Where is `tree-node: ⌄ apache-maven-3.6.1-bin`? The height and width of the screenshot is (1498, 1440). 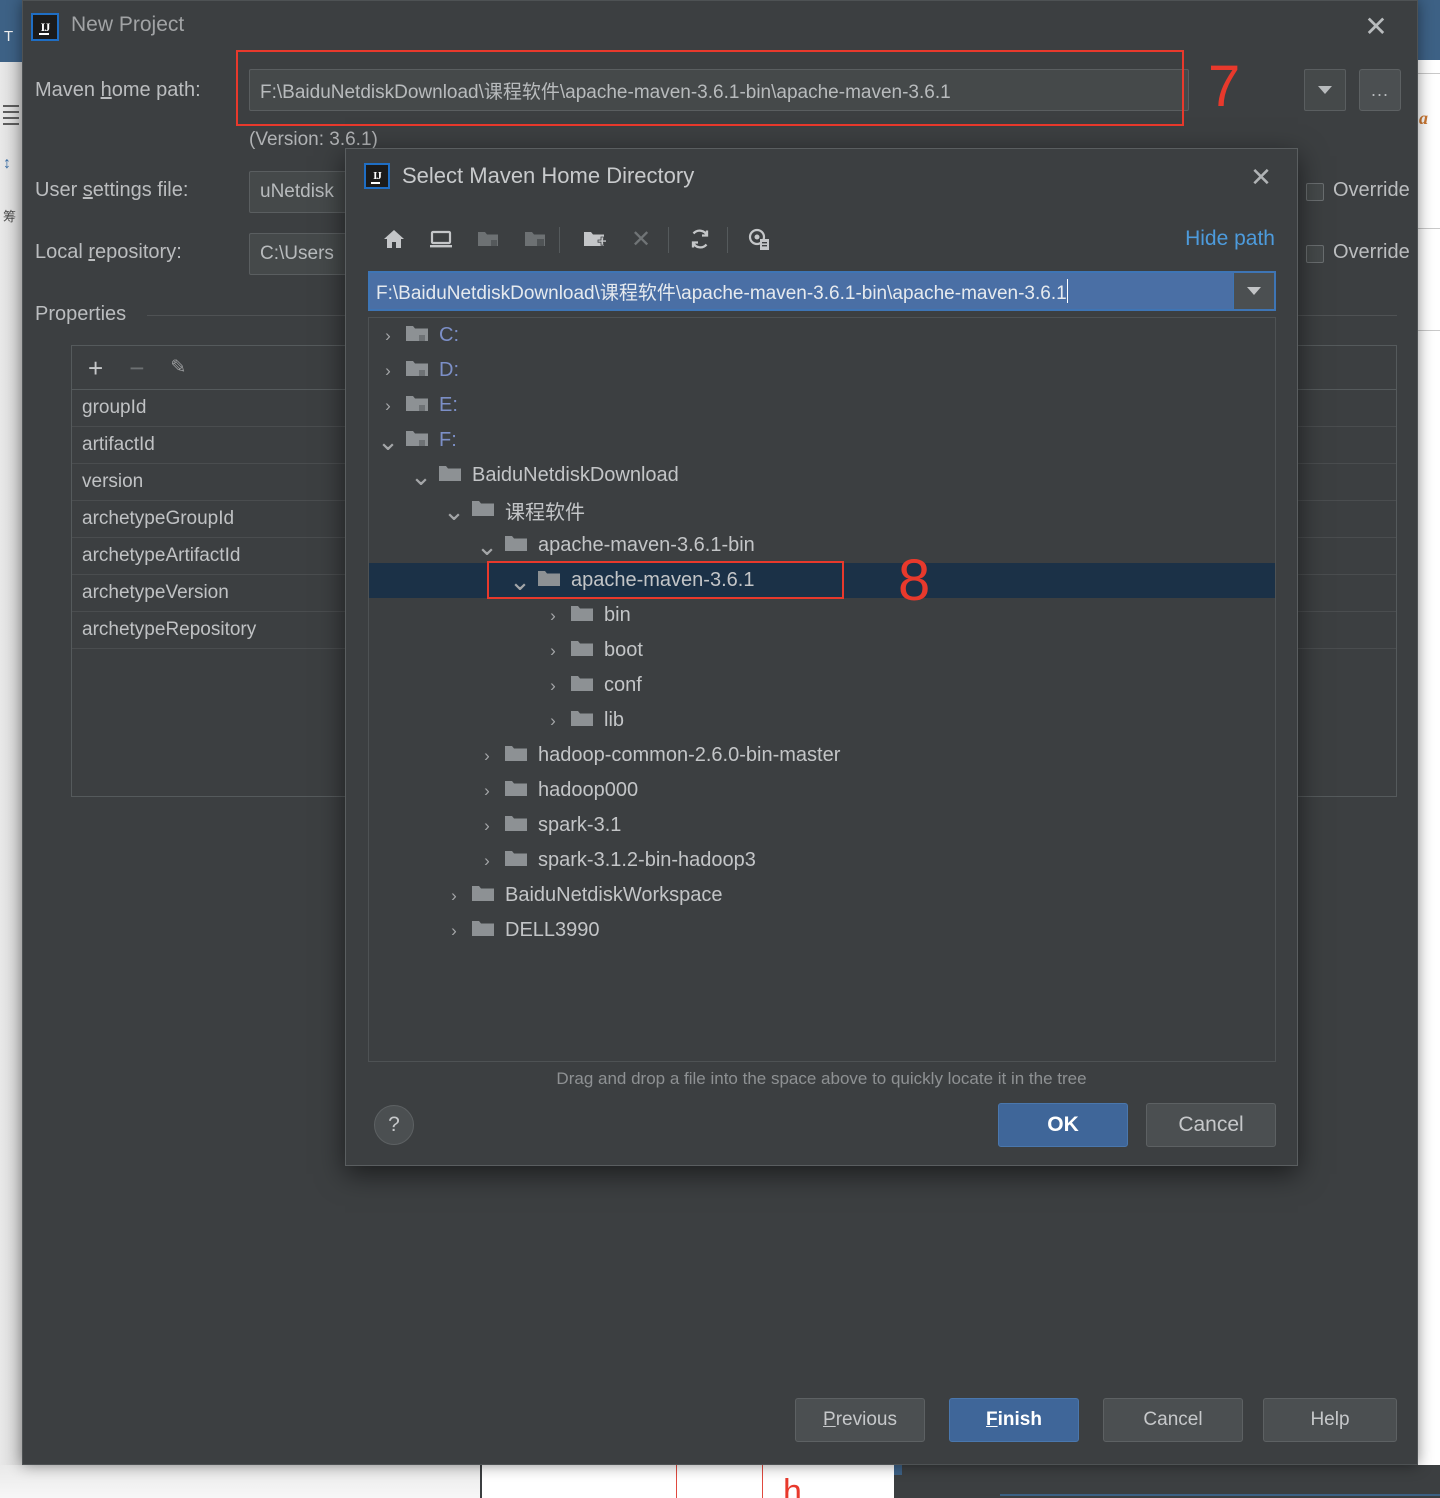
tree-node: ⌄ apache-maven-3.6.1-bin is located at coordinates (822, 545).